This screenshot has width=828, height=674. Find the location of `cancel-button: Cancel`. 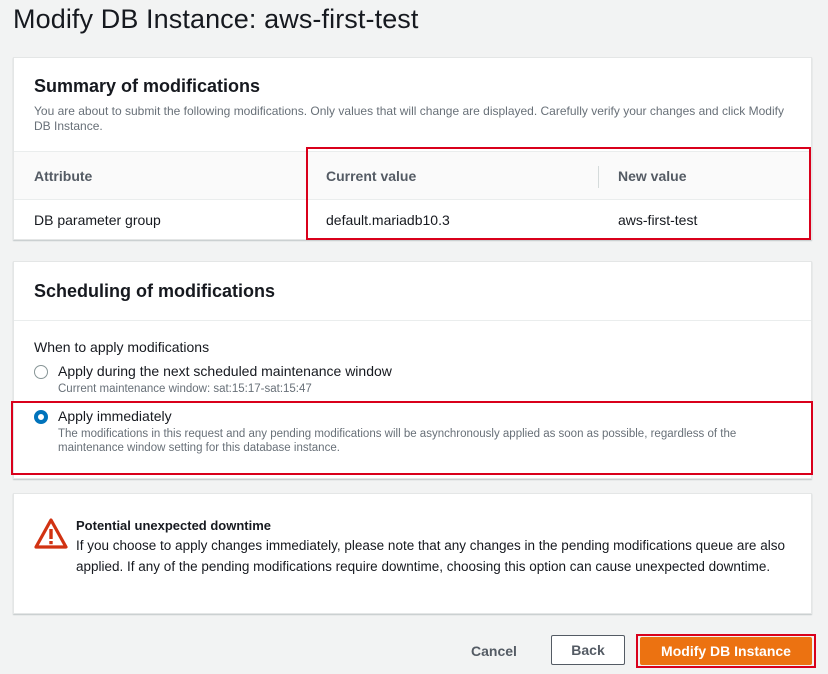

cancel-button: Cancel is located at coordinates (494, 651).